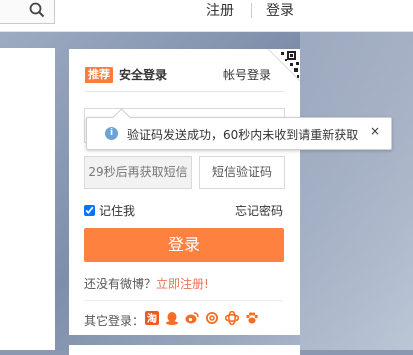  What do you see at coordinates (184, 78) in the screenshot?
I see `login-tabs: 推荐 安全登录 帐号登录` at bounding box center [184, 78].